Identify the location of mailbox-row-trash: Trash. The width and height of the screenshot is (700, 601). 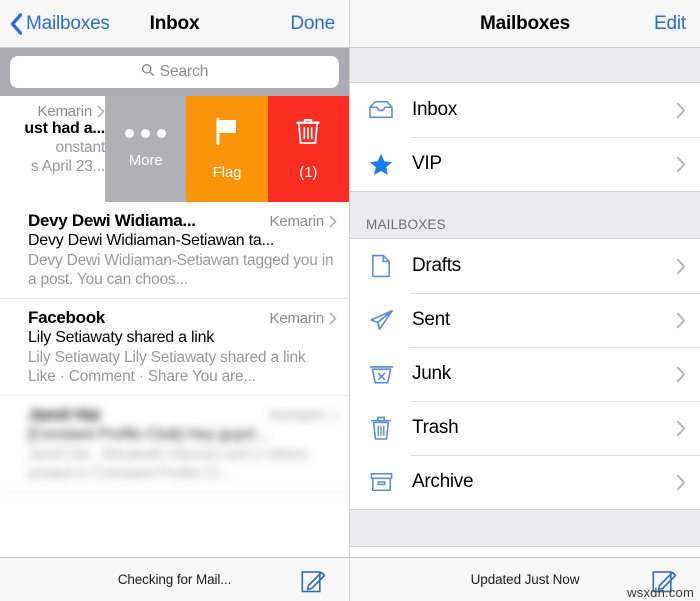
(525, 428).